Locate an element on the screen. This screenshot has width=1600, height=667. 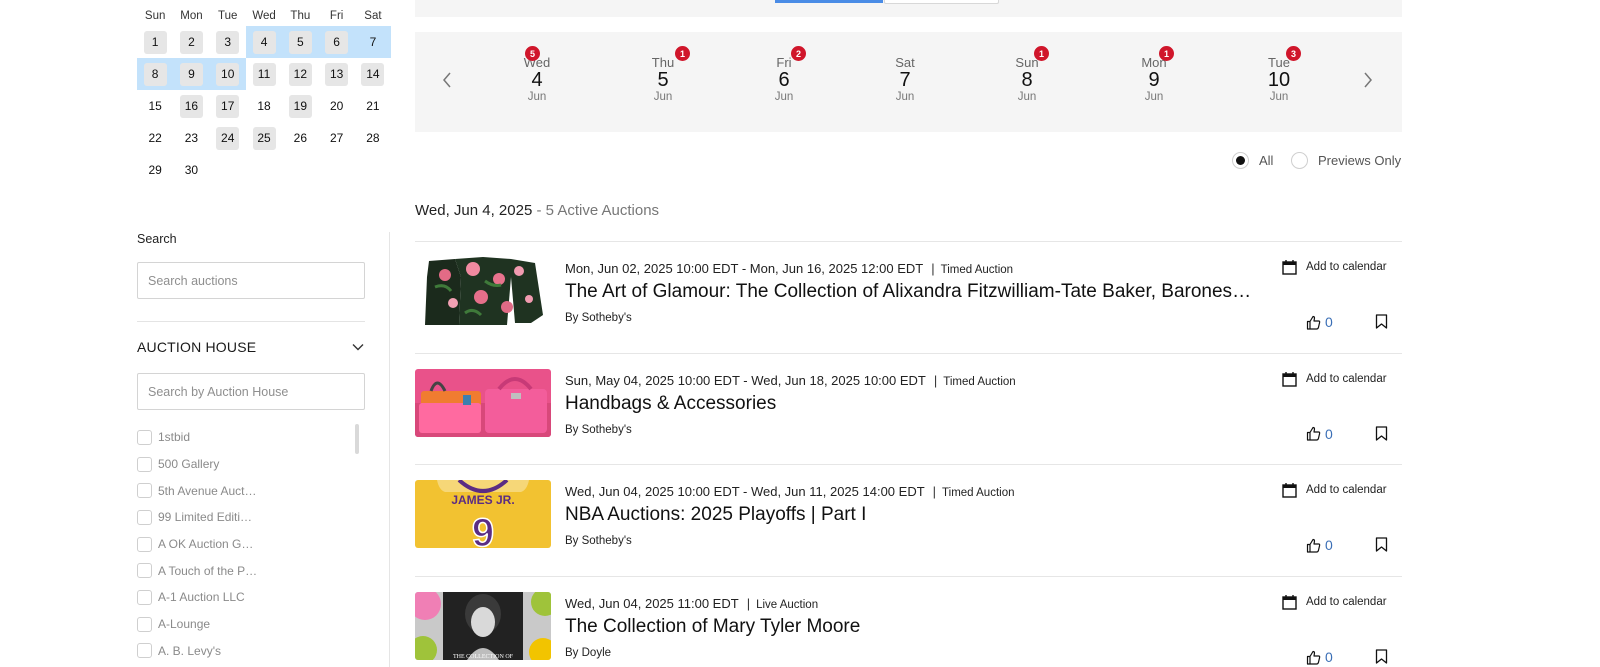
calendar-day: 17 is located at coordinates (228, 106).